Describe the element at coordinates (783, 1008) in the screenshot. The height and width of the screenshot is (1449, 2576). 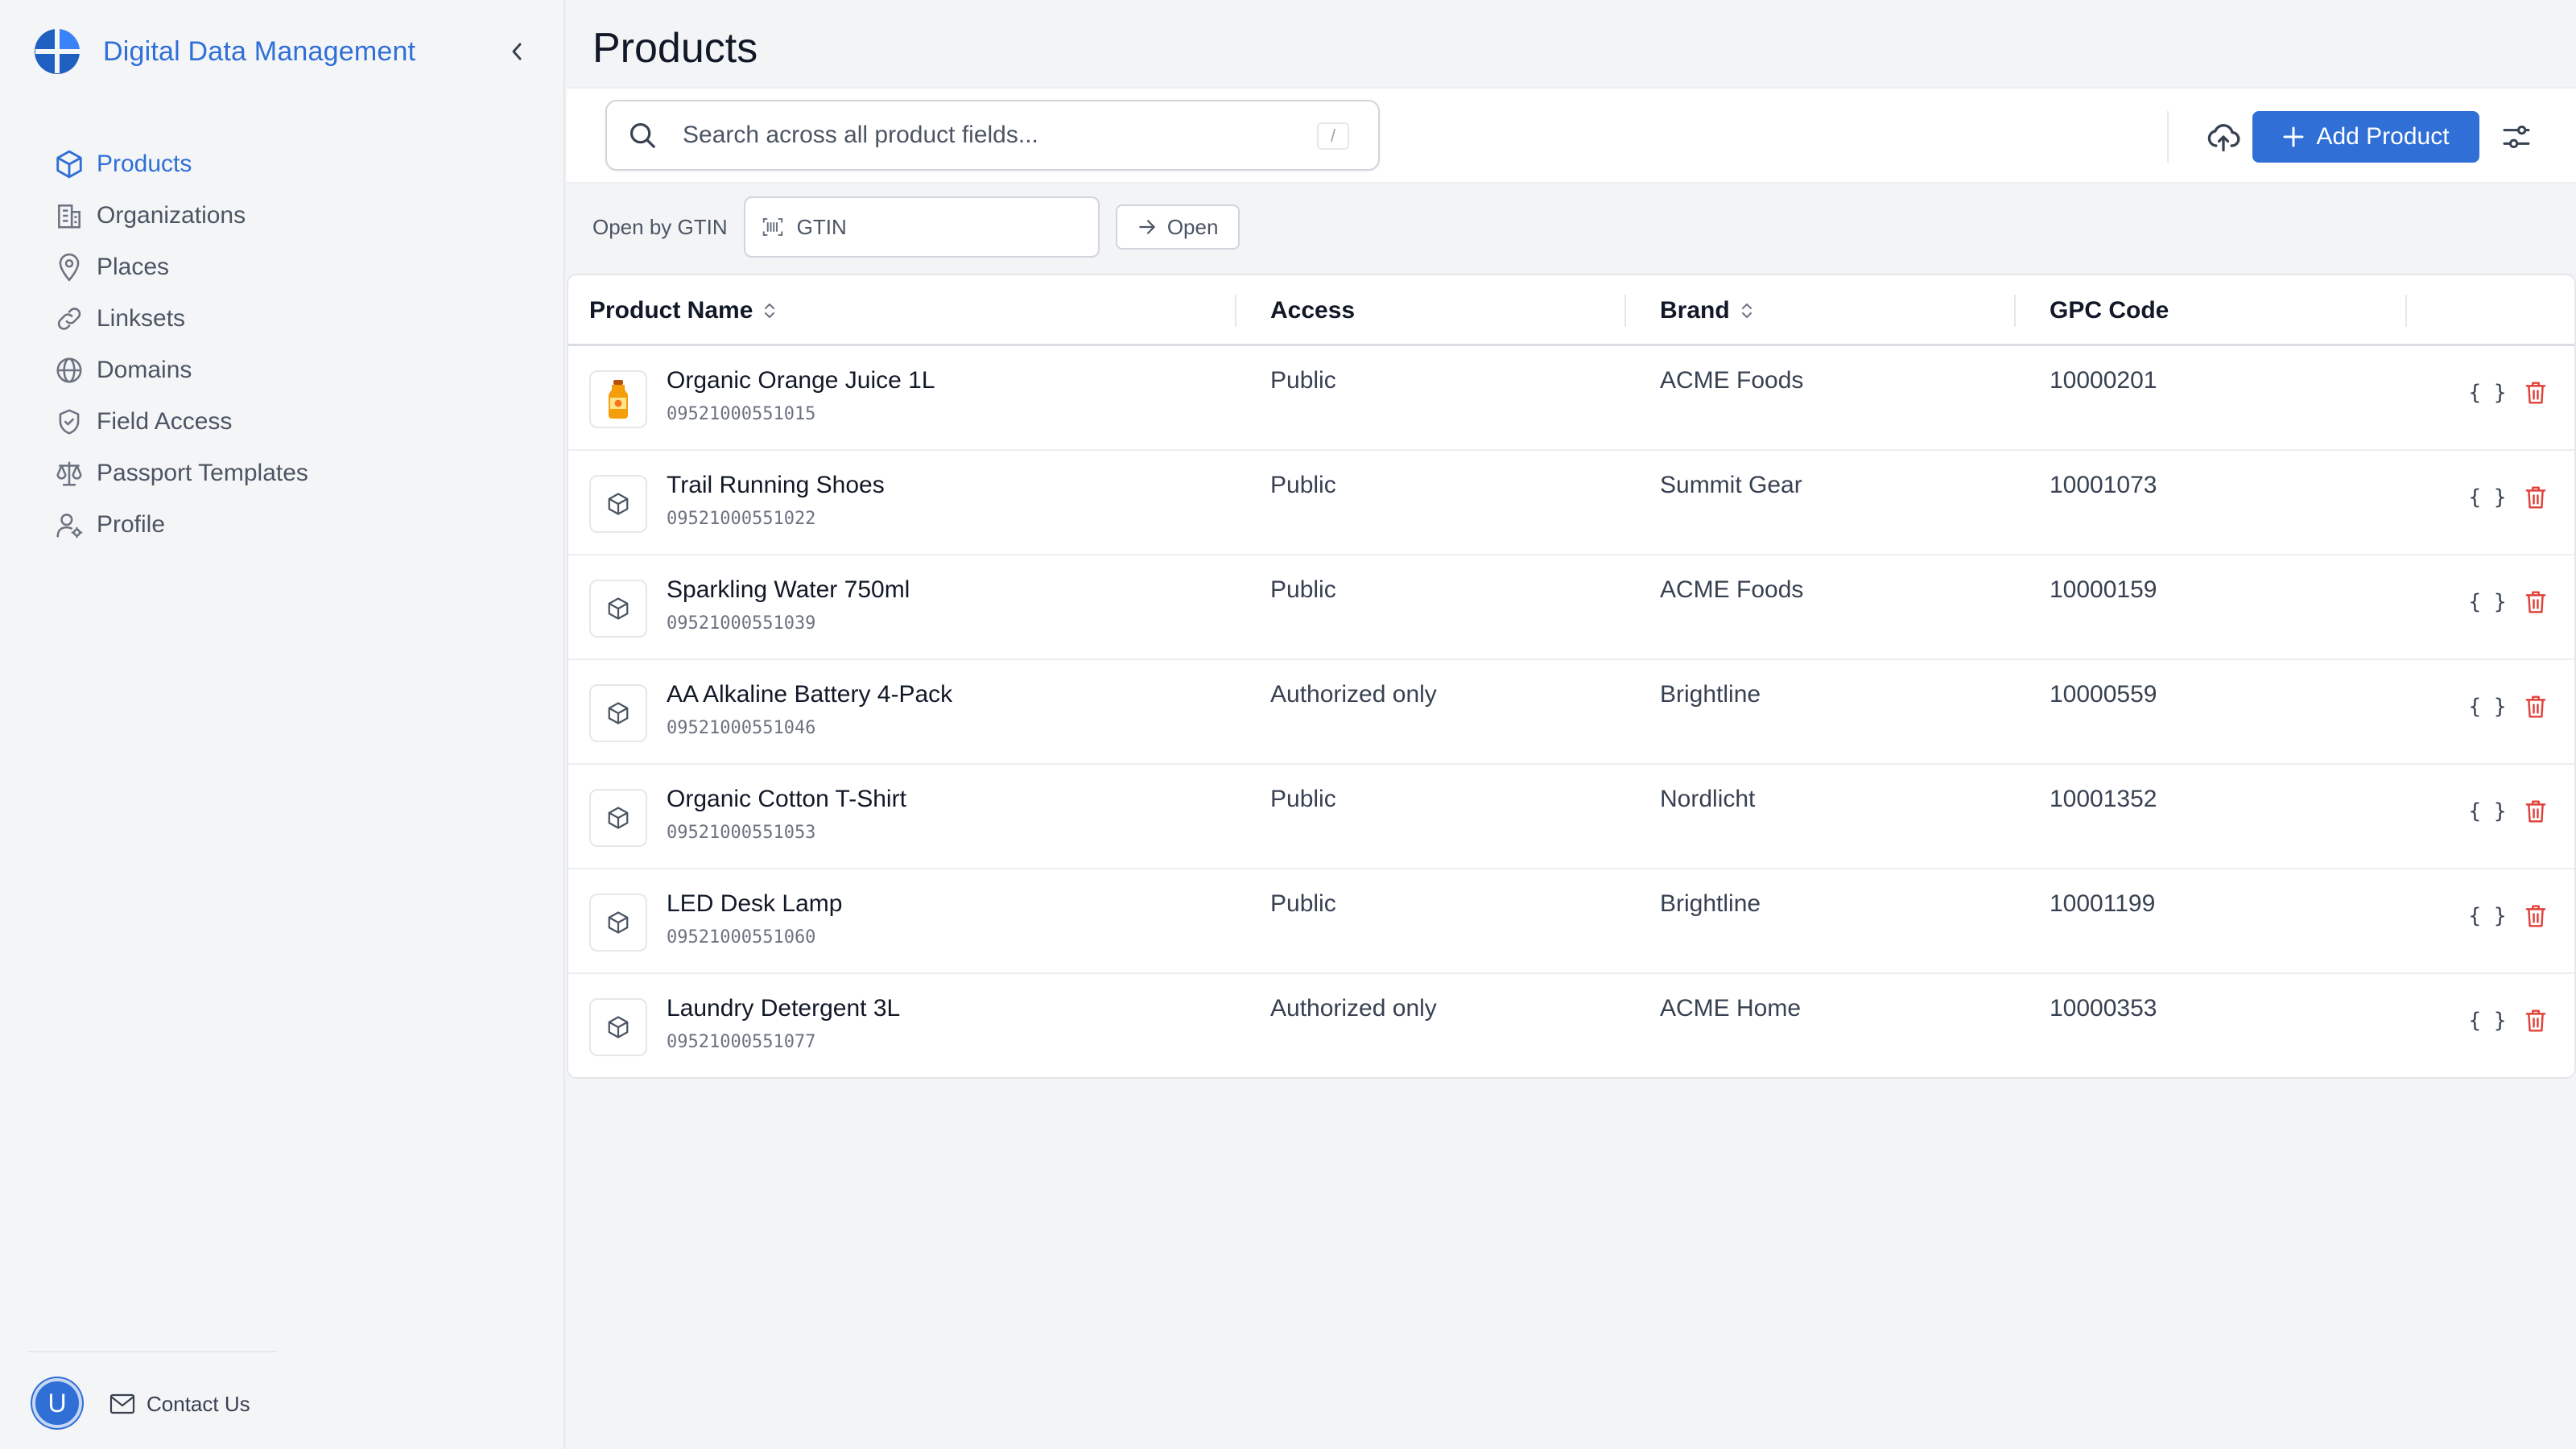
I see `product-name: Laundry Detergent 3L` at that location.